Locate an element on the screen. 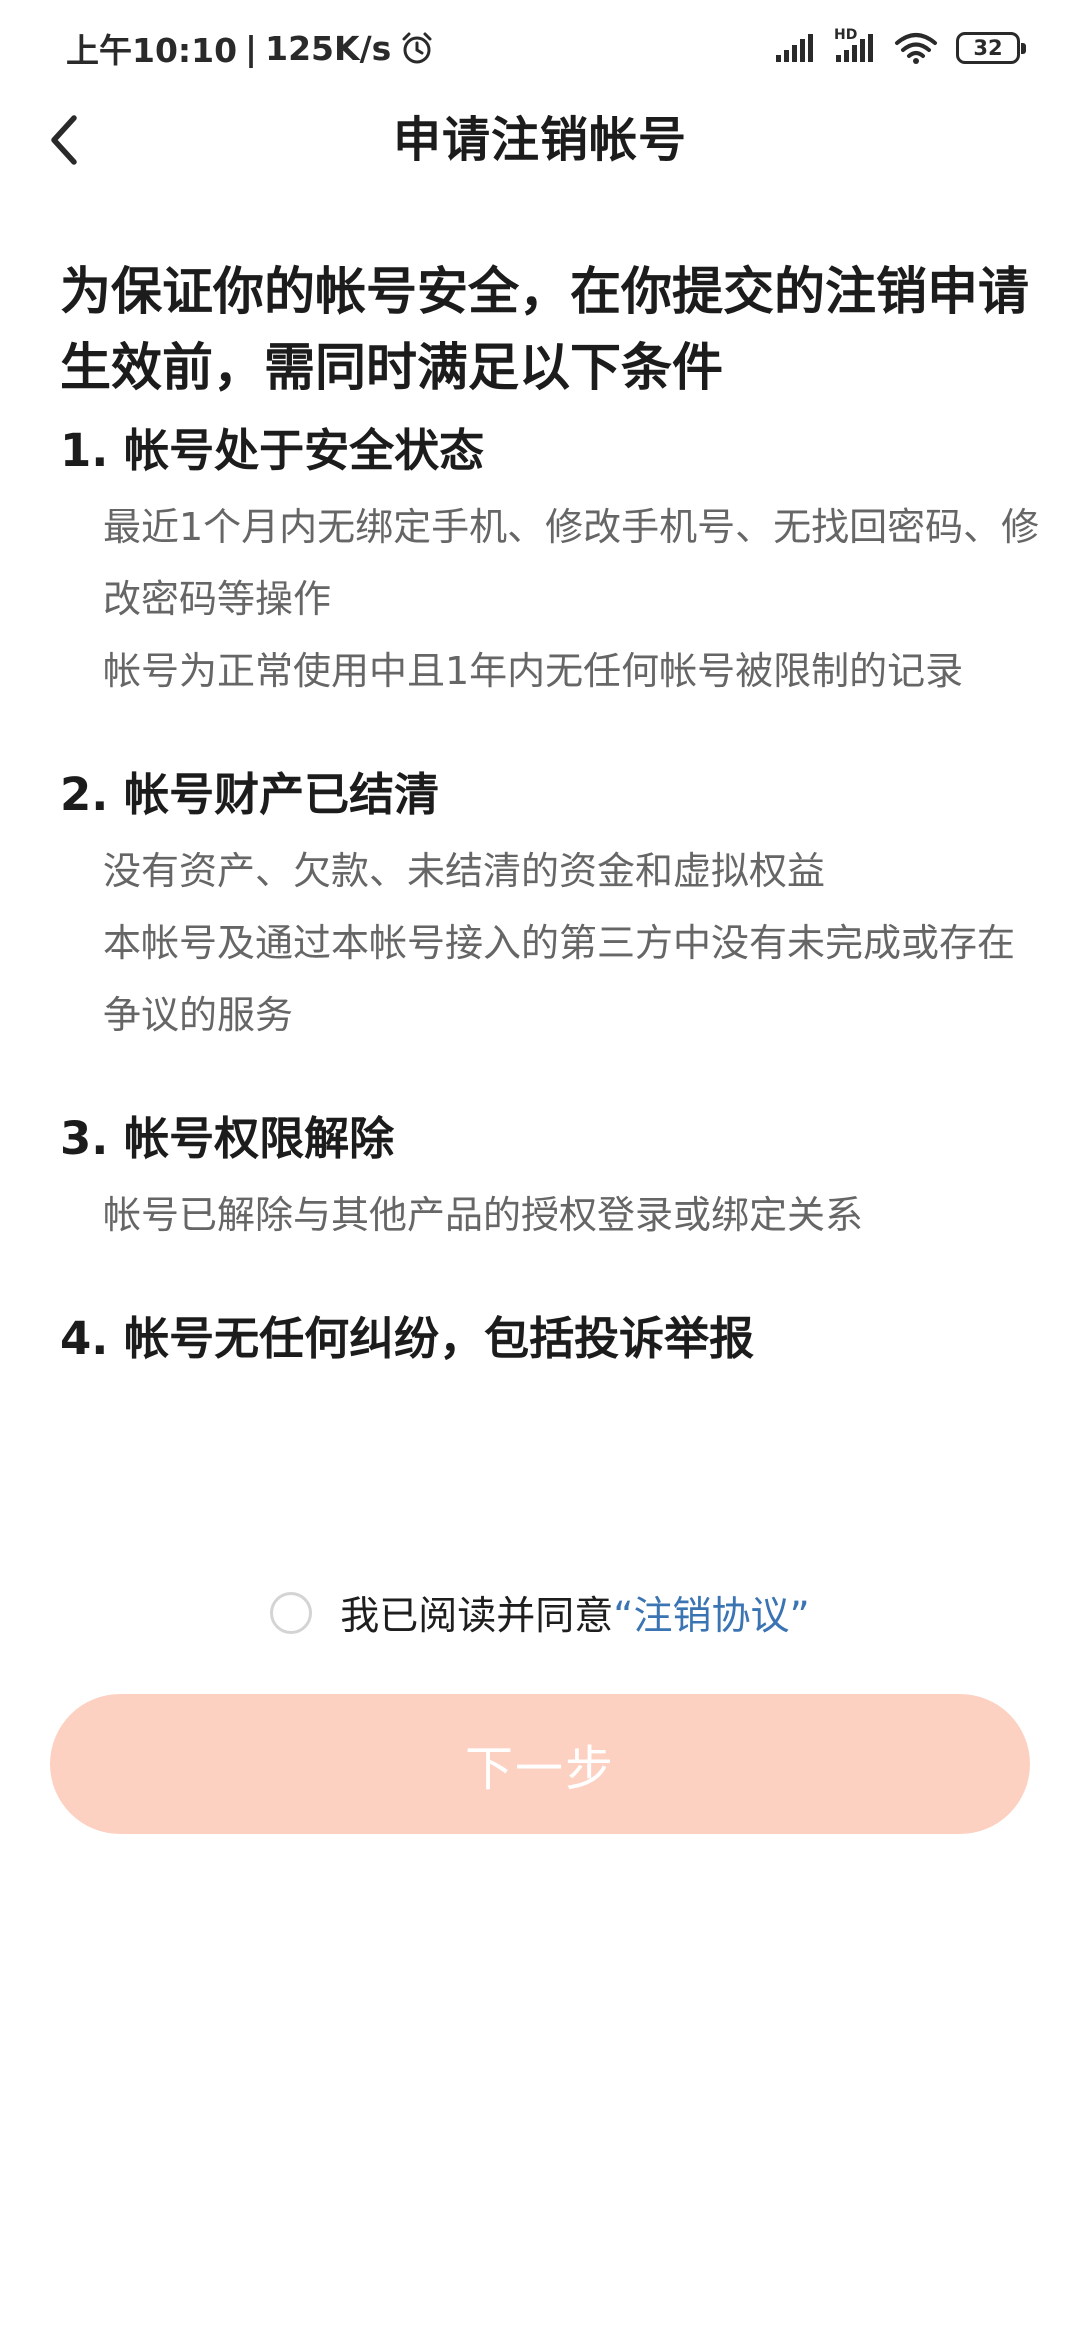 The image size is (1080, 2340). next-button: 下一步 is located at coordinates (540, 1764).